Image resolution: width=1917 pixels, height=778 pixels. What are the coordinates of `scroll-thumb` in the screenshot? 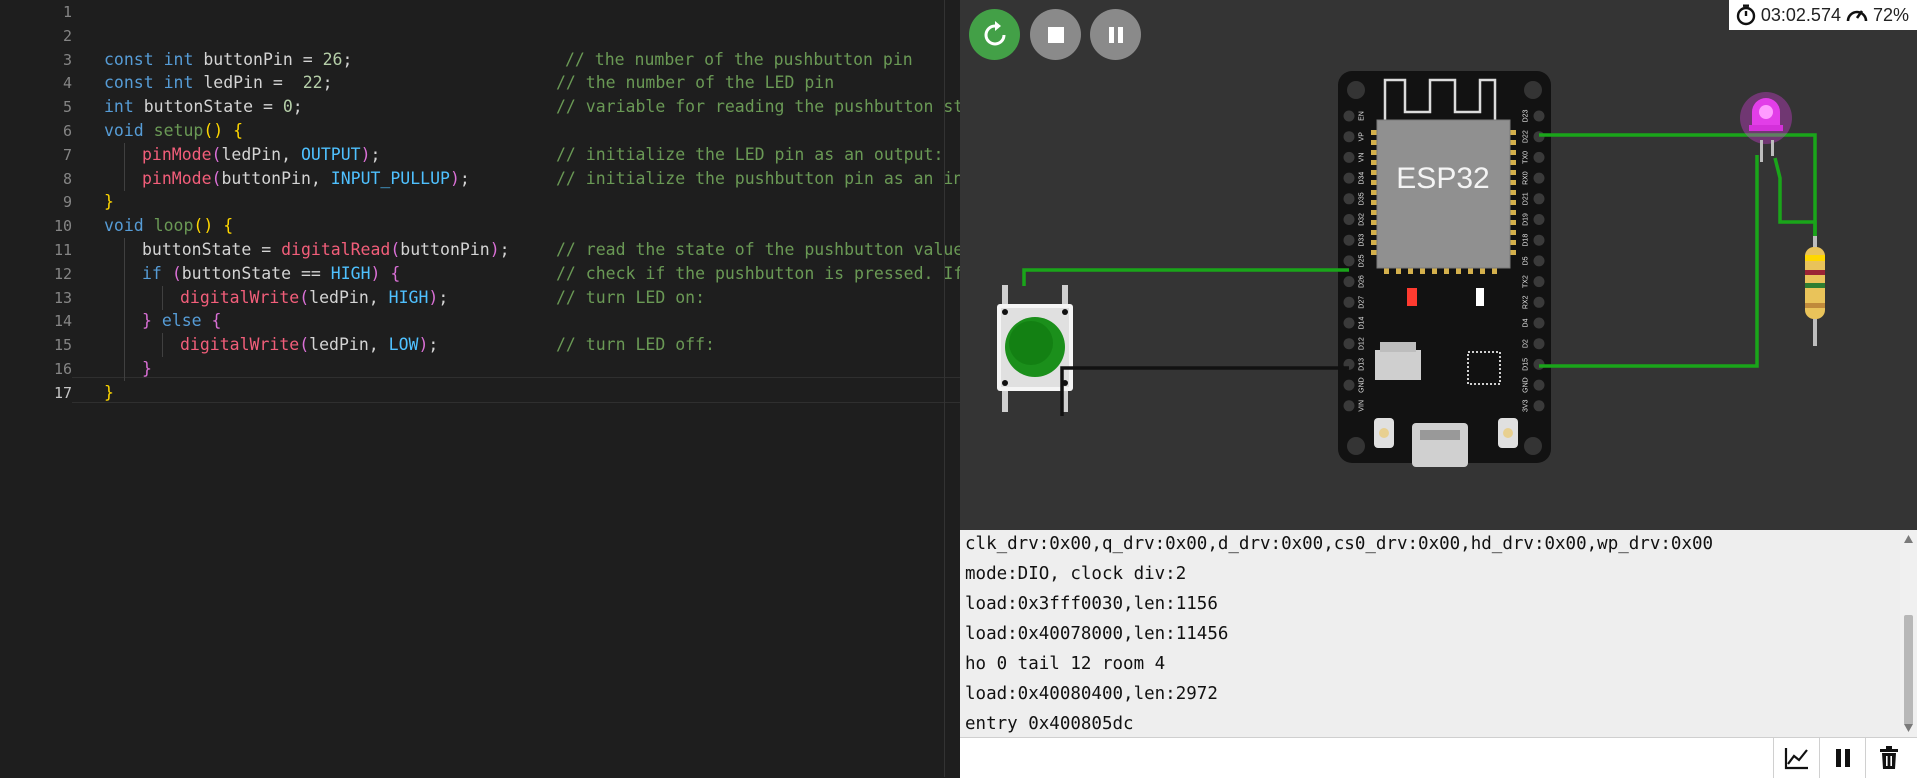 It's located at (1908, 670).